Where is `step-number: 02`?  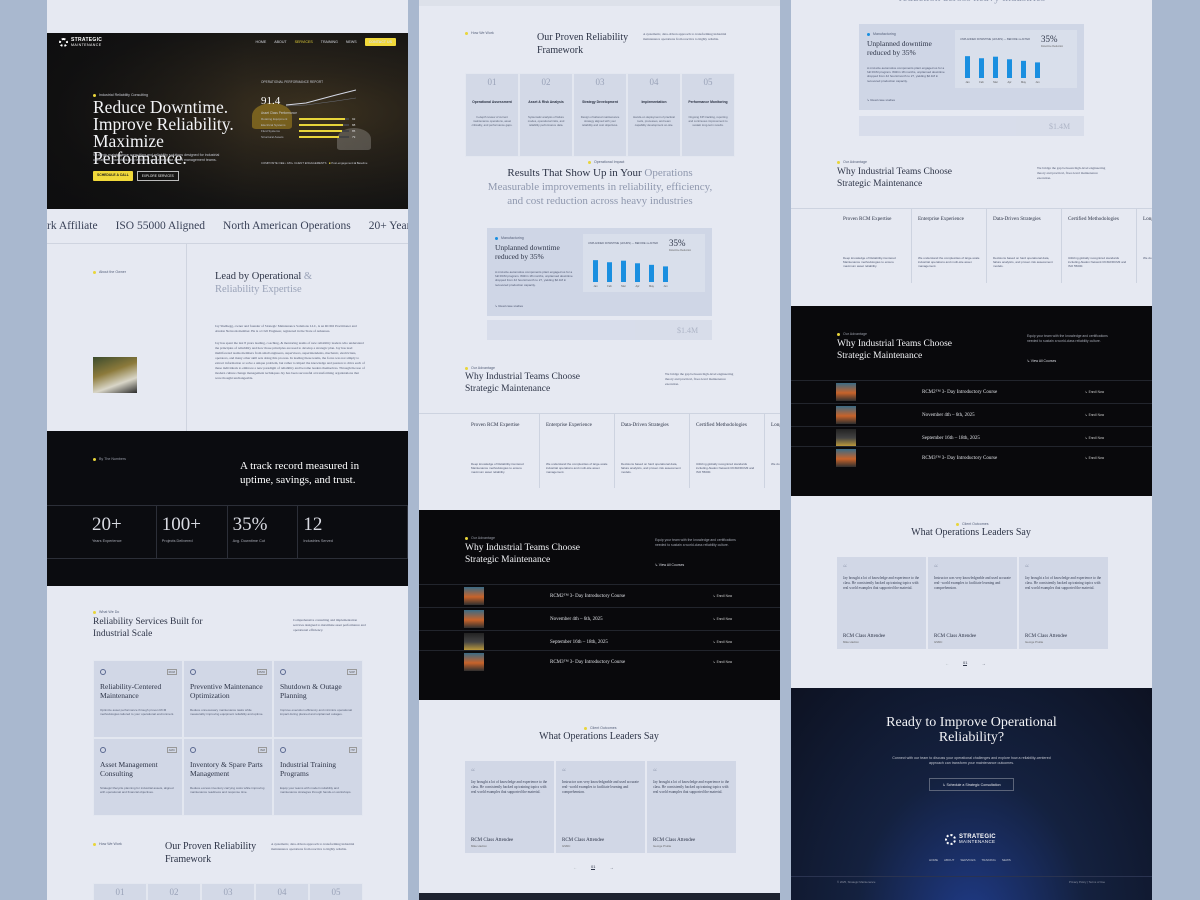
step-number: 02 is located at coordinates (546, 82).